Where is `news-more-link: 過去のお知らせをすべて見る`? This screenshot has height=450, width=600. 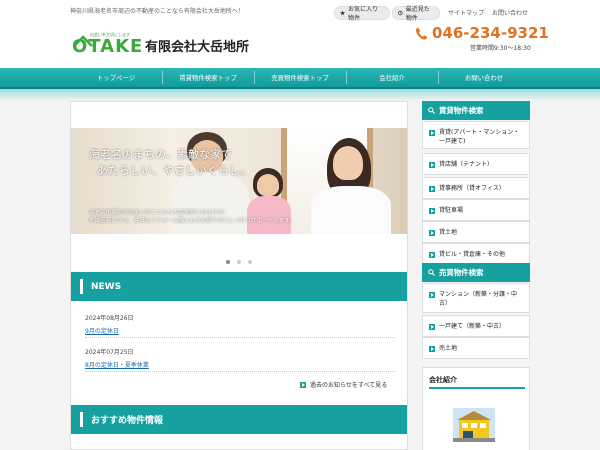
news-more-link: 過去のお知らせをすべて見る is located at coordinates (343, 384).